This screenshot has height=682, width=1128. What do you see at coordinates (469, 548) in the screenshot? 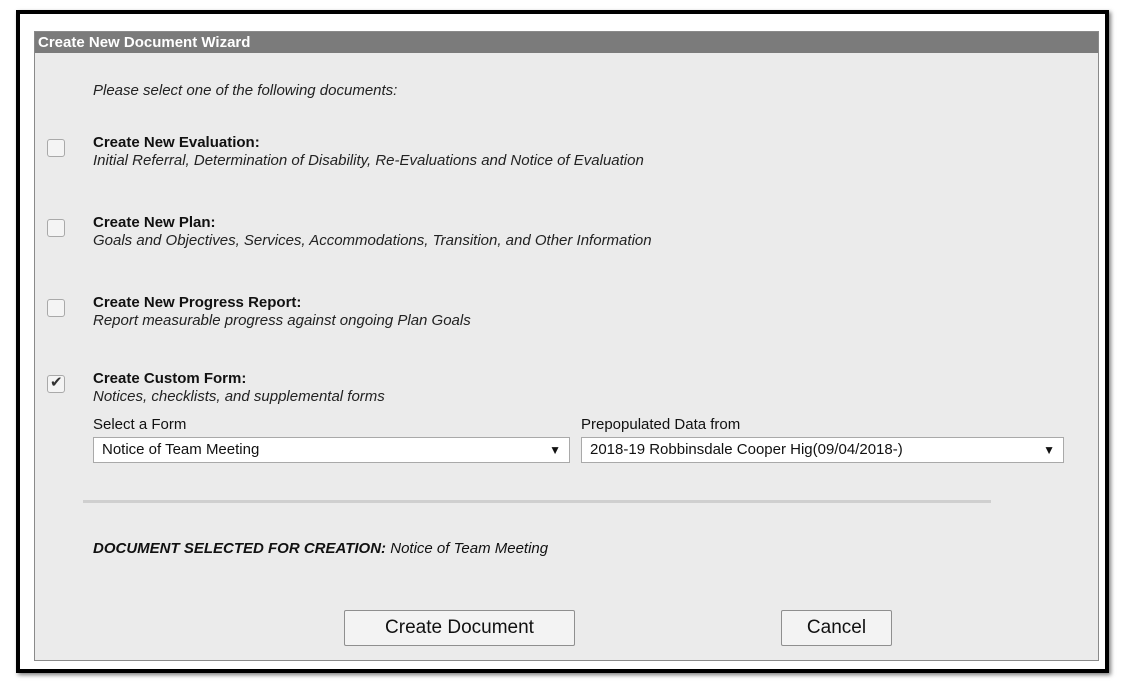
I see `selected-value: Notice of Team Meeting` at bounding box center [469, 548].